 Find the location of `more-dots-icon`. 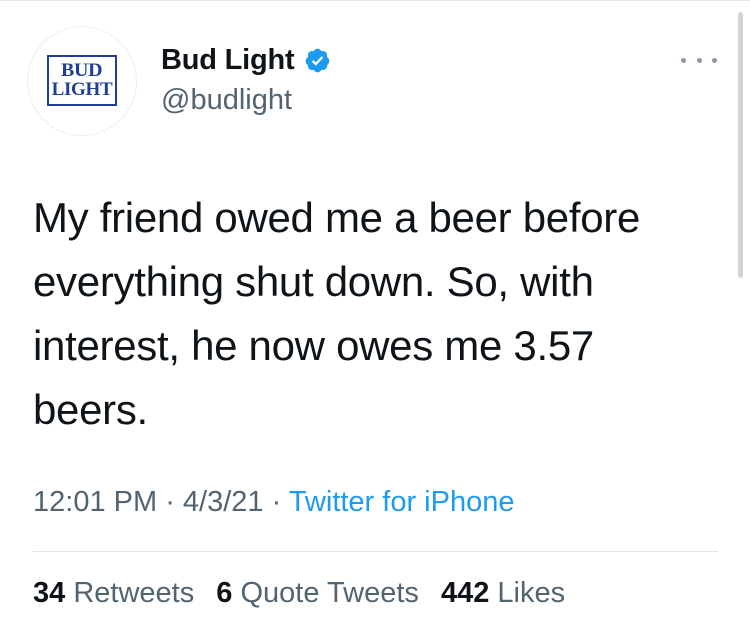

more-dots-icon is located at coordinates (699, 60).